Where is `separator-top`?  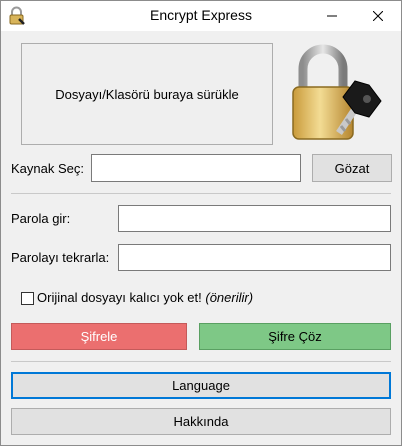 separator-top is located at coordinates (201, 193).